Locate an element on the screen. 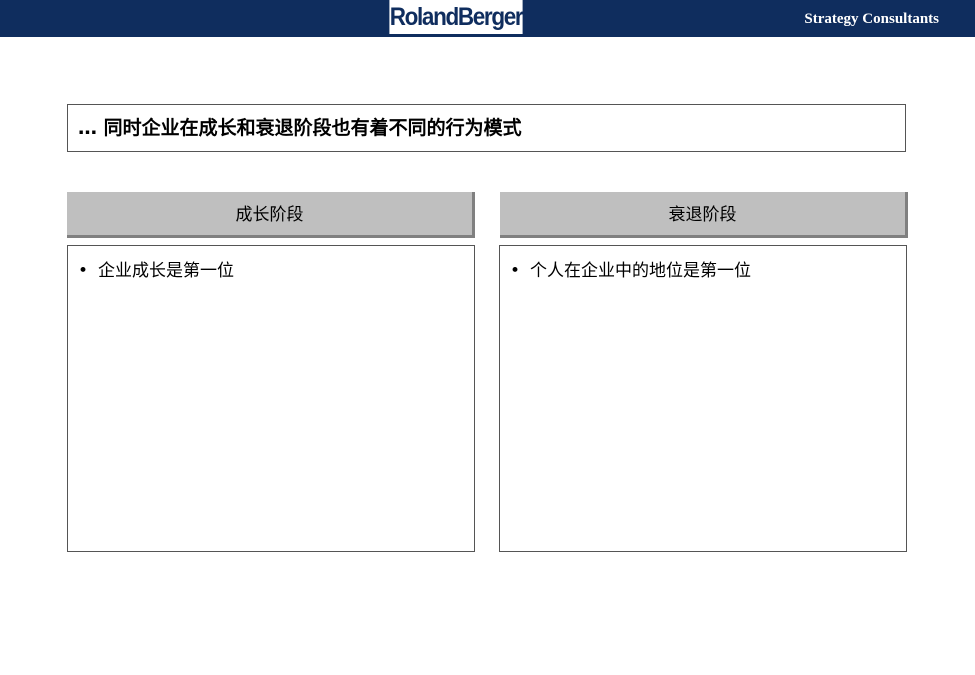 This screenshot has width=975, height=675. bullet-text: 企业成长是第一位 is located at coordinates (166, 271).